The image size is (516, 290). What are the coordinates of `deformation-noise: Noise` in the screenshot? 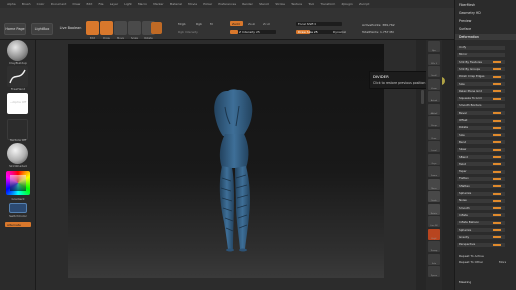 It's located at (481, 200).